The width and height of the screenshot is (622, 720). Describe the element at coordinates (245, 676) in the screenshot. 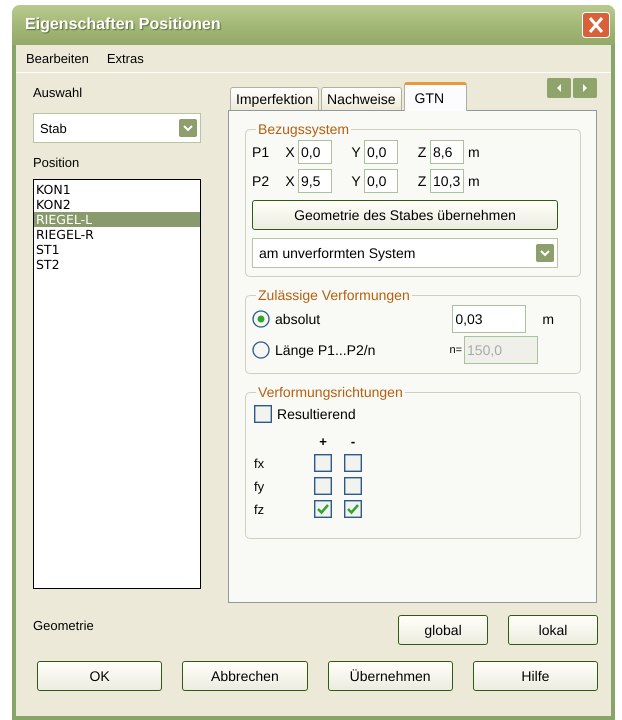

I see `dialog-button: Abbrechen` at that location.